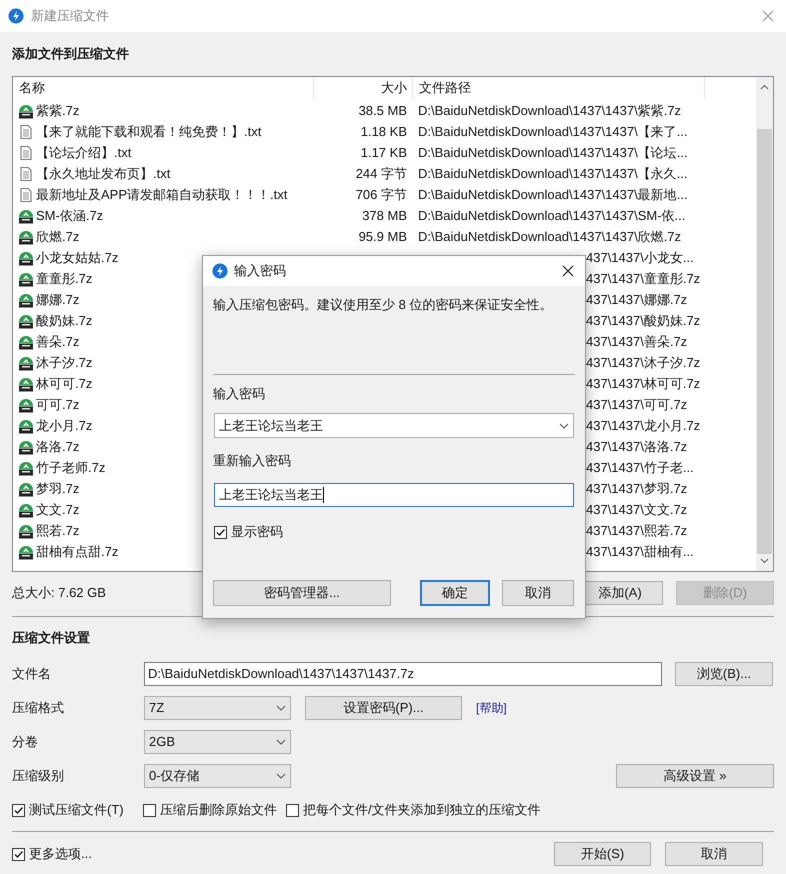 Image resolution: width=786 pixels, height=874 pixels. Describe the element at coordinates (38, 776) in the screenshot. I see `field-label: 压缩级别` at that location.